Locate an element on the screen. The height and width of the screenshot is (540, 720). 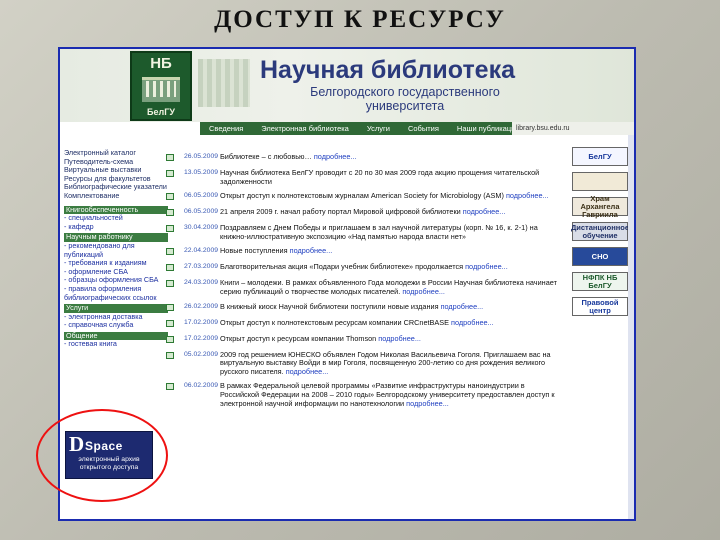
news-date: 24.03.2009 is located at coordinates (201, 283).